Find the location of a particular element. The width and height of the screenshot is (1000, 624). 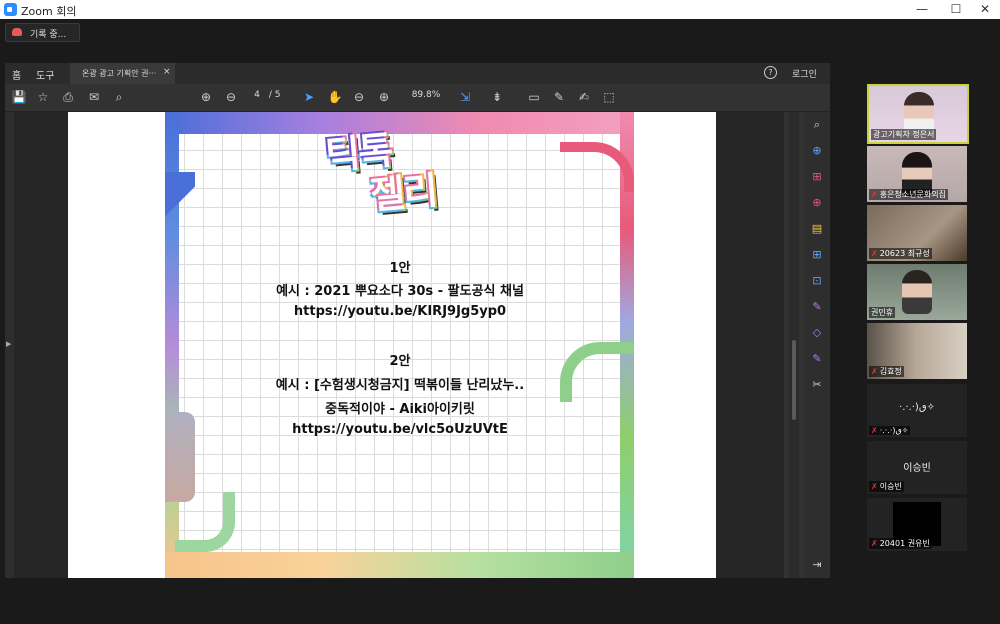

stamp-icon: ⬚ is located at coordinates (609, 97).